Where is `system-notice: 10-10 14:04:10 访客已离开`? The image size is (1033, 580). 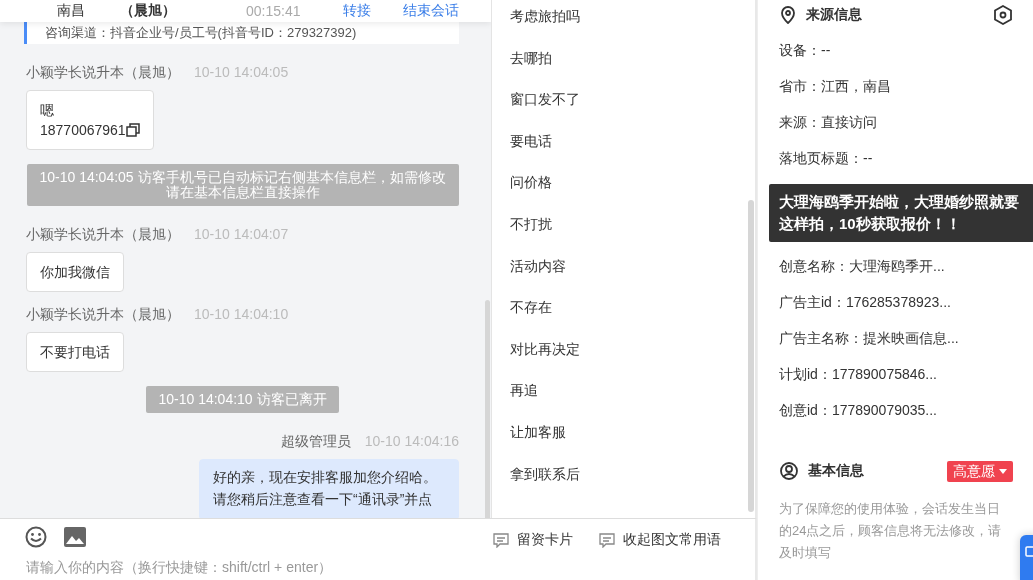 system-notice: 10-10 14:04:10 访客已离开 is located at coordinates (242, 399).